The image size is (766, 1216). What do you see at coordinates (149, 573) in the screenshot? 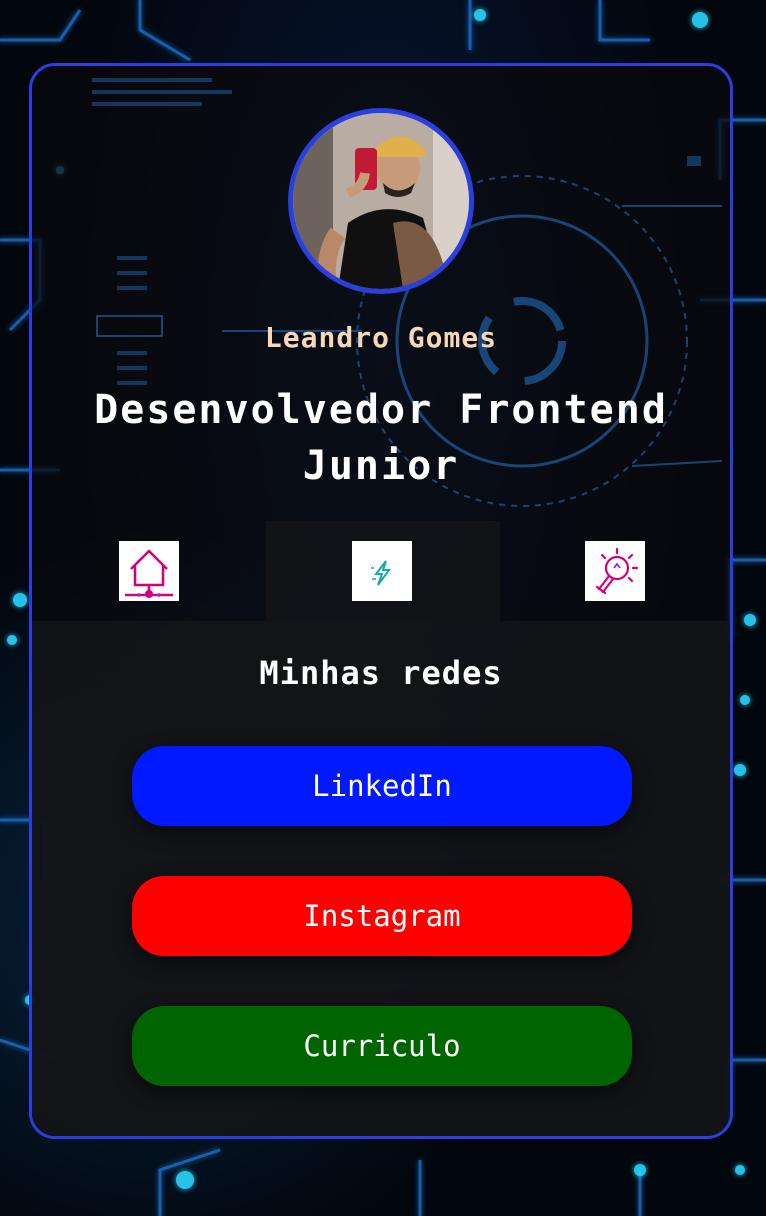
I see `home-network-icon` at bounding box center [149, 573].